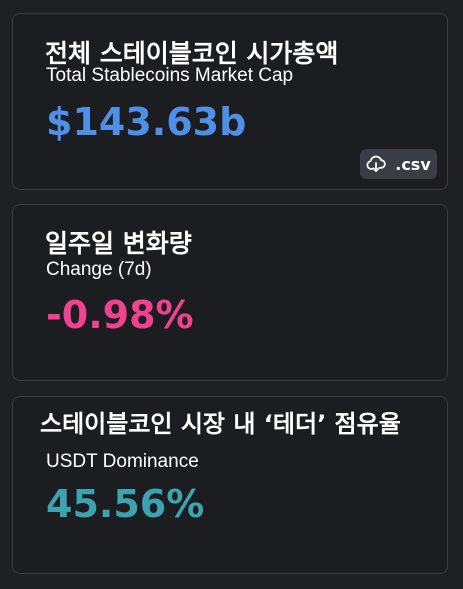 This screenshot has width=463, height=589. Describe the element at coordinates (120, 315) in the screenshot. I see `weekly-change-value: -0.98%` at that location.